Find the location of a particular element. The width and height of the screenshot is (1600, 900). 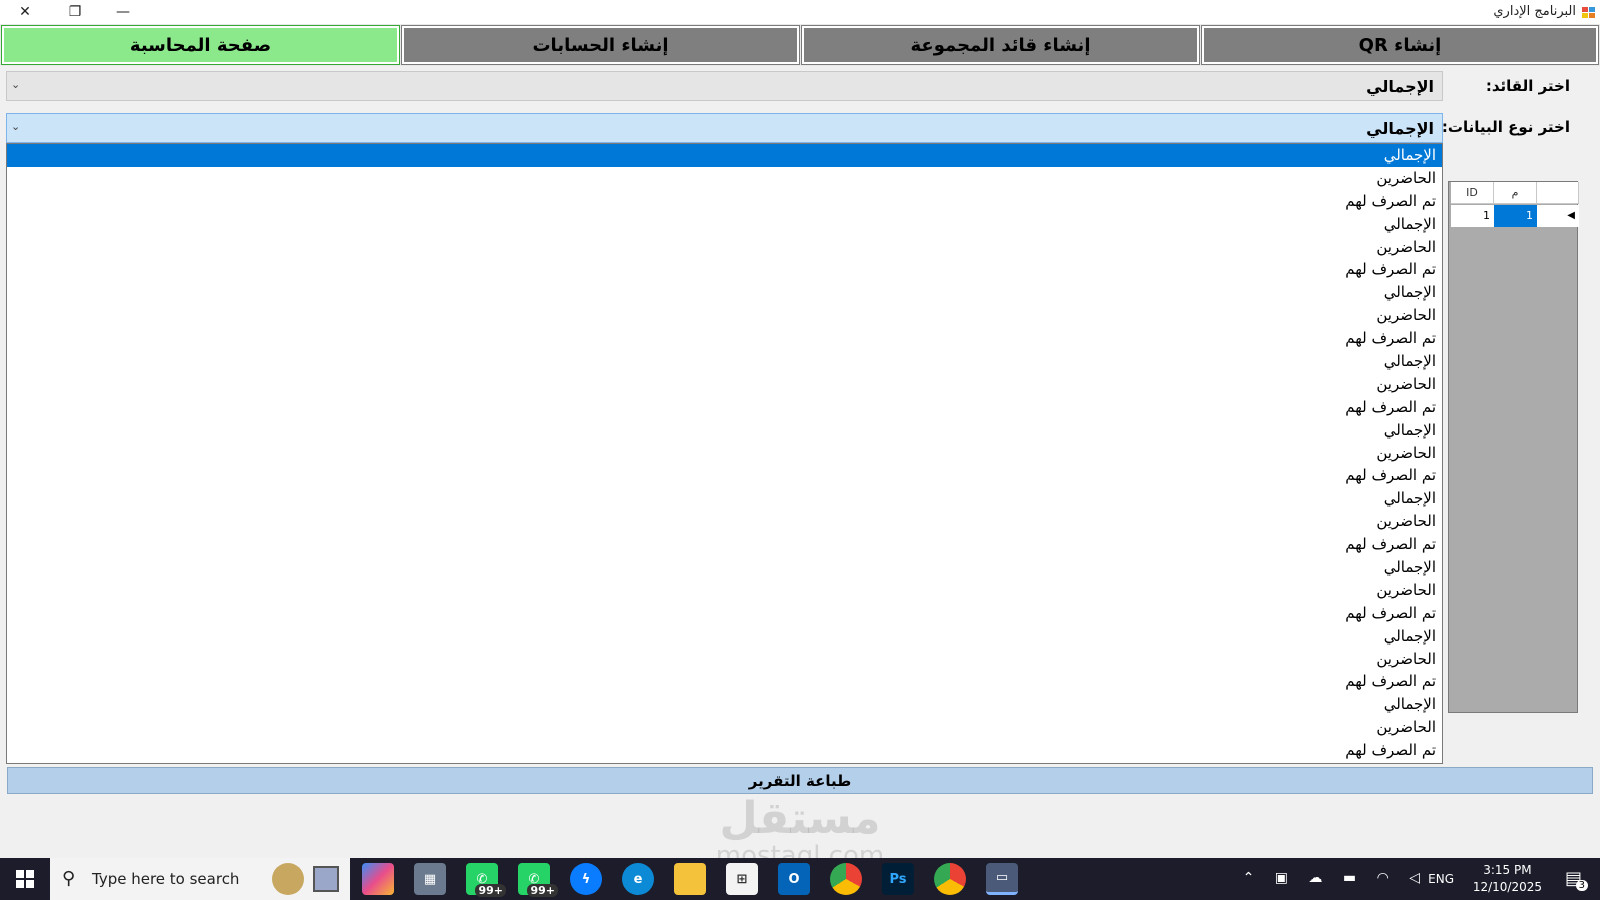

grid-cell-m: 1 is located at coordinates (1515, 216).